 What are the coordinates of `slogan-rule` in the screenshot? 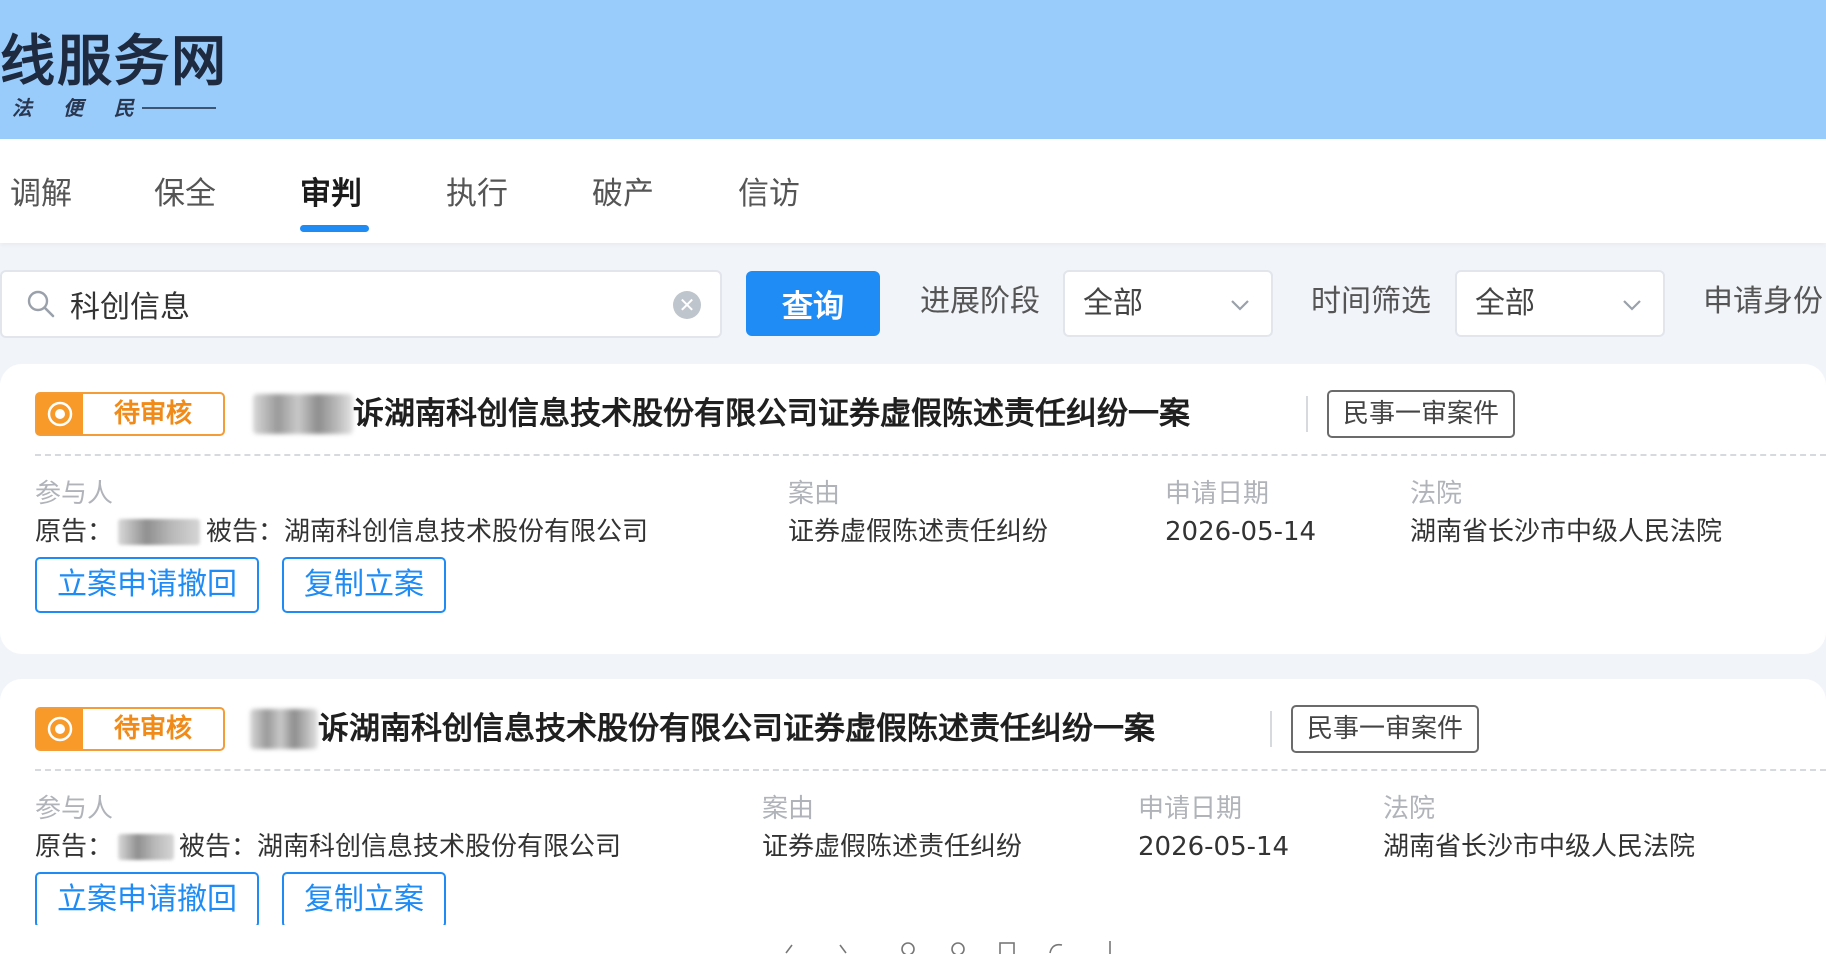 It's located at (179, 108).